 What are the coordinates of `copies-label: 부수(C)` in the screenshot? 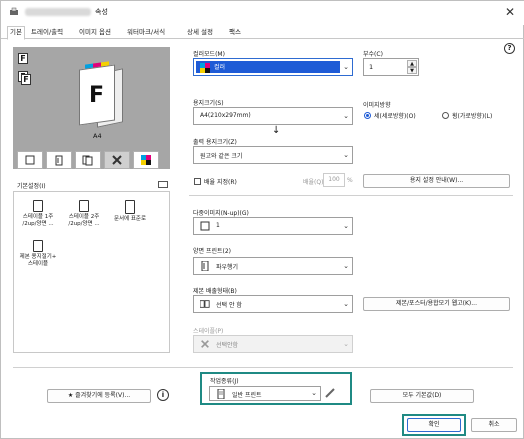 It's located at (373, 54).